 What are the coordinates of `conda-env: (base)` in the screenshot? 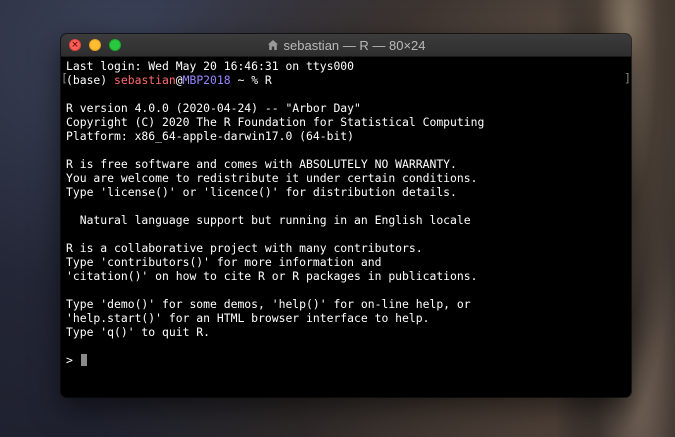 It's located at (90, 80).